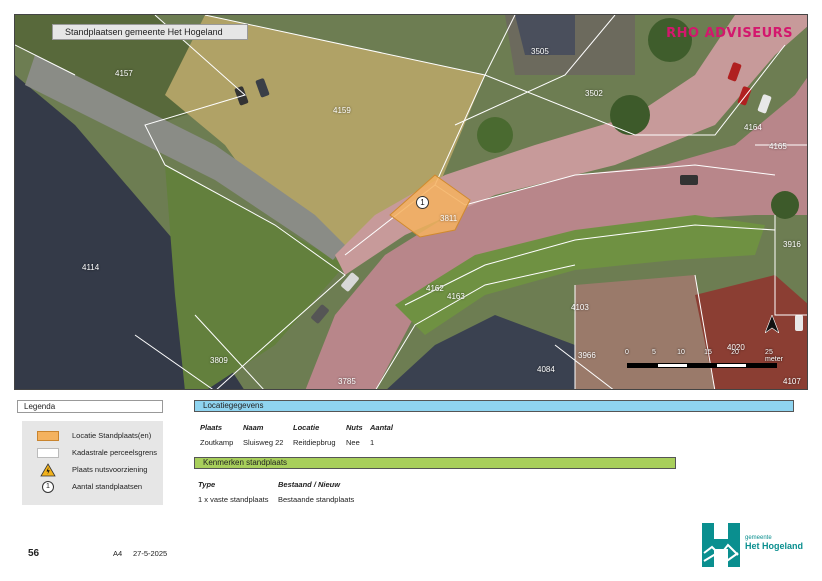  Describe the element at coordinates (372, 442) in the screenshot. I see `table-cell: 1` at that location.